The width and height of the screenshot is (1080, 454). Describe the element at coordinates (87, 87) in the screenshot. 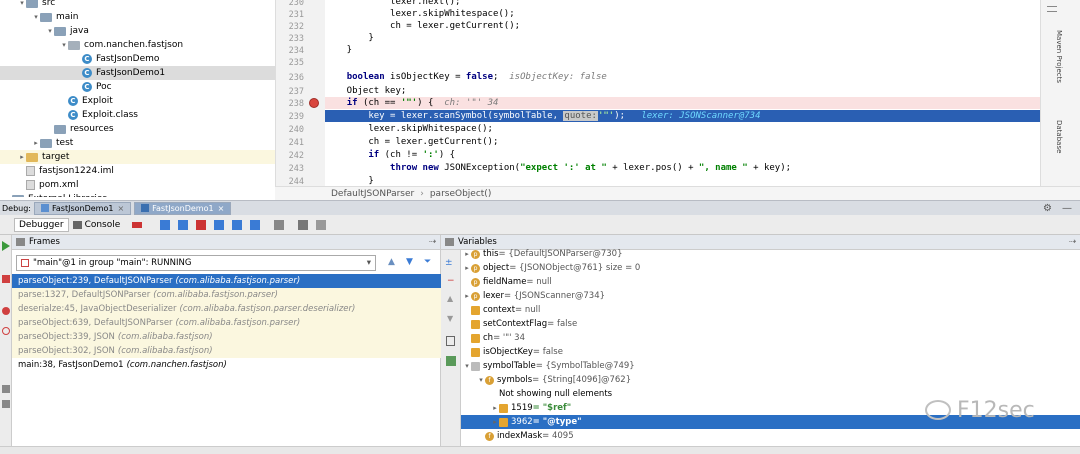

I see `class-icon: C` at that location.